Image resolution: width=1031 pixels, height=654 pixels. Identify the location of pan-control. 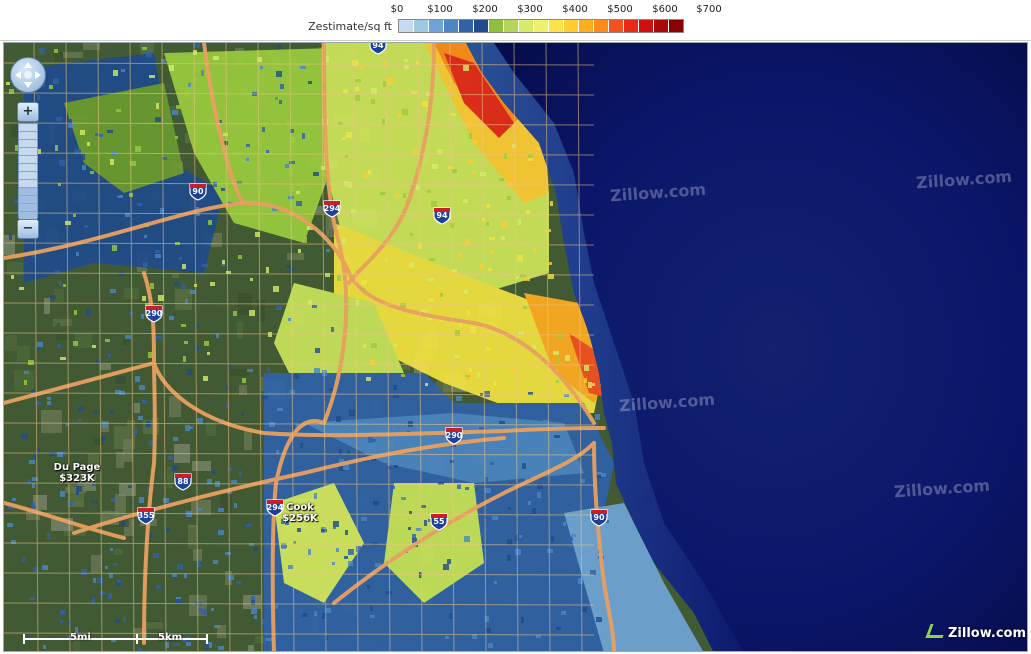
(28, 75).